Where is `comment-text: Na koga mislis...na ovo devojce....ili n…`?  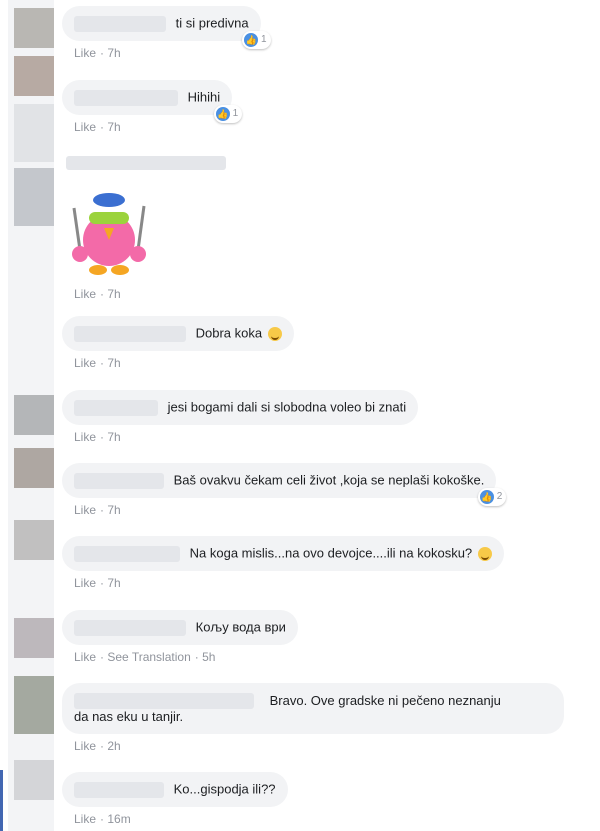
comment-text: Na koga mislis...na ovo devojce....ili n… is located at coordinates (331, 553).